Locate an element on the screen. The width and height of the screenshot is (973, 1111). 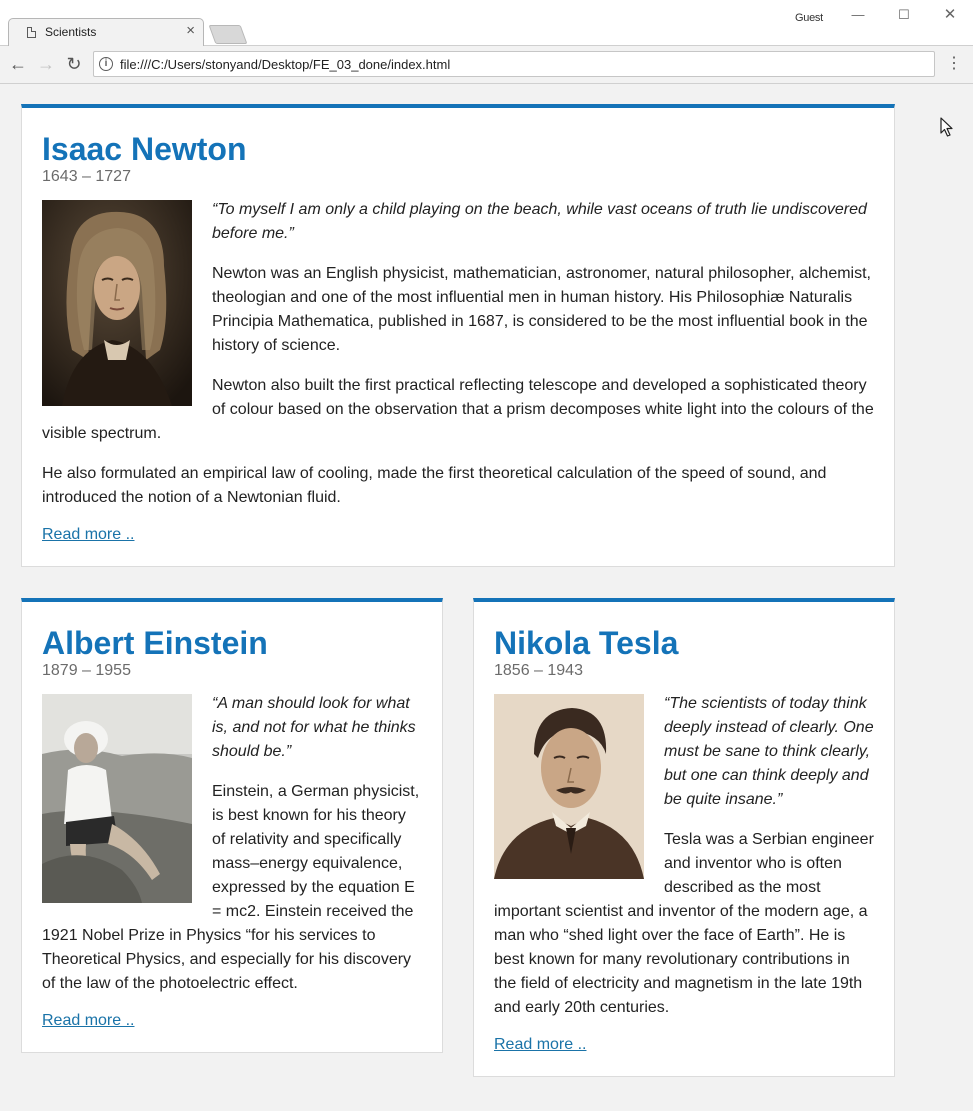
scientist-years: 1643 – 1727 is located at coordinates (86, 176).